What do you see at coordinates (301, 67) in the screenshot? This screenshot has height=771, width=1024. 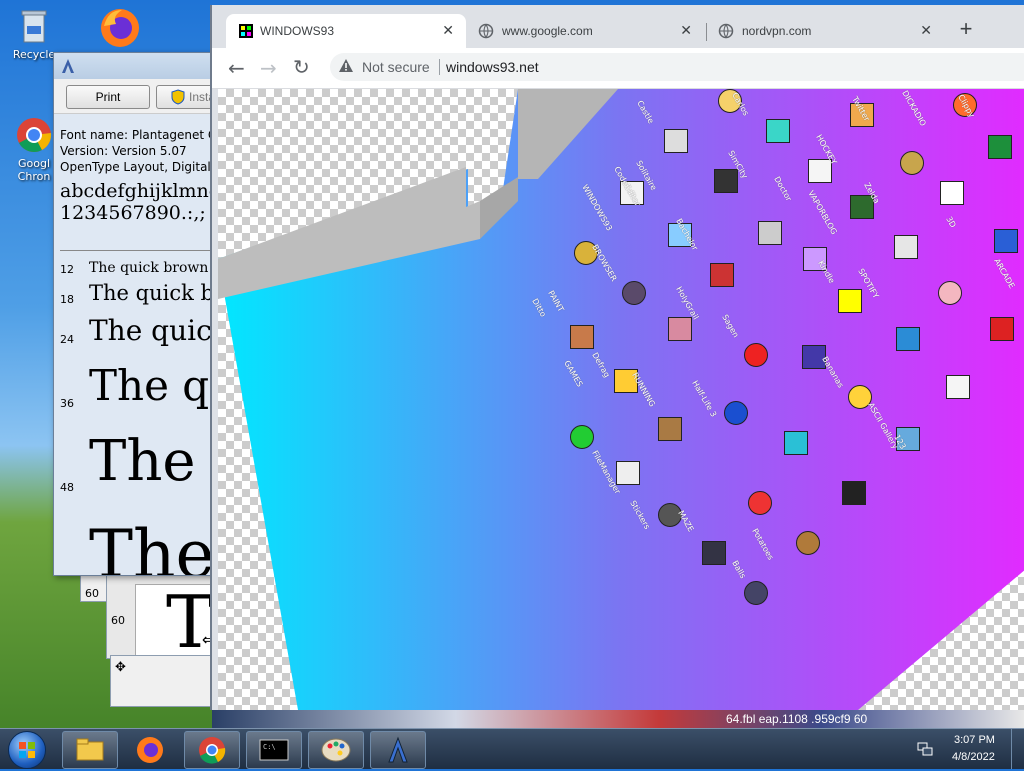 I see `reload-button: ↻` at bounding box center [301, 67].